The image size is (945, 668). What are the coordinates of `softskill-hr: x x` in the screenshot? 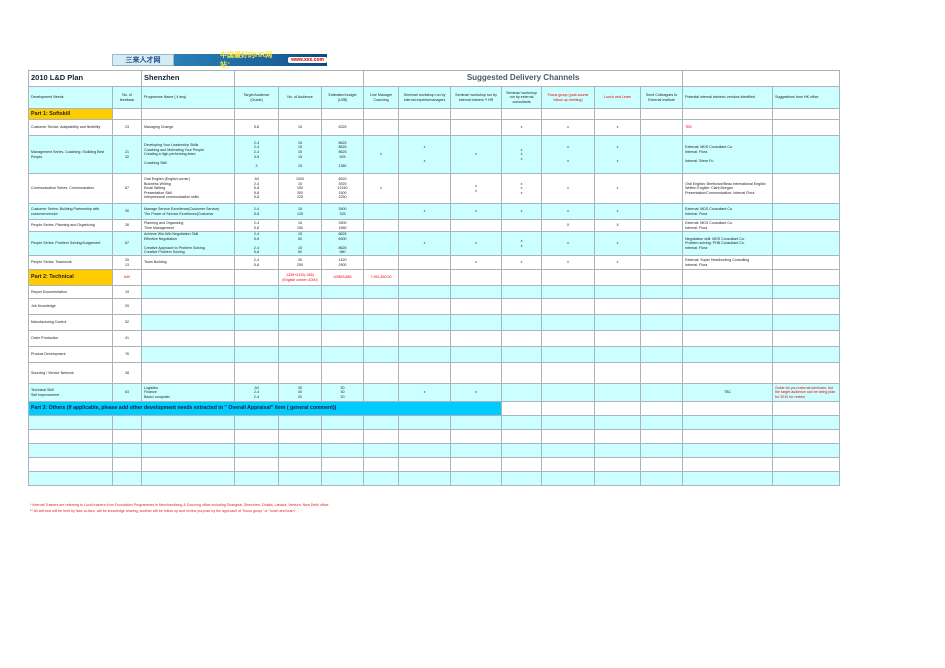 It's located at (476, 188).